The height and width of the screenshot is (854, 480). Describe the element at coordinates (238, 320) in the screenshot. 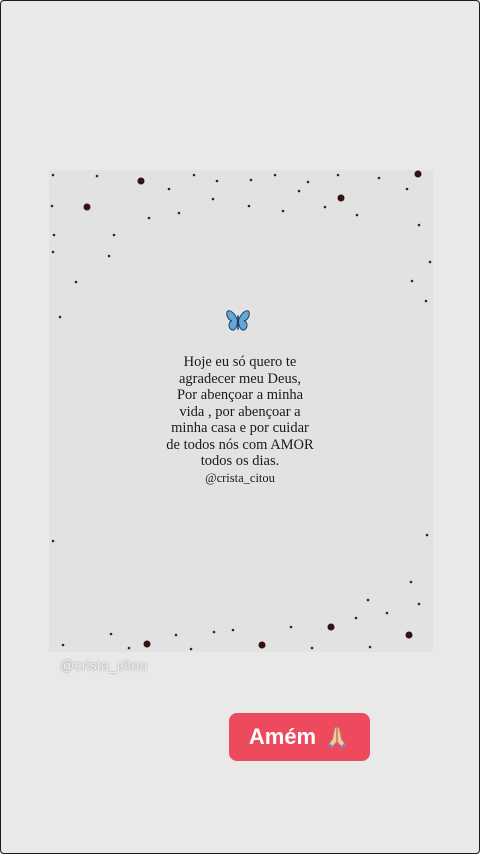

I see `butterfly-icon` at that location.